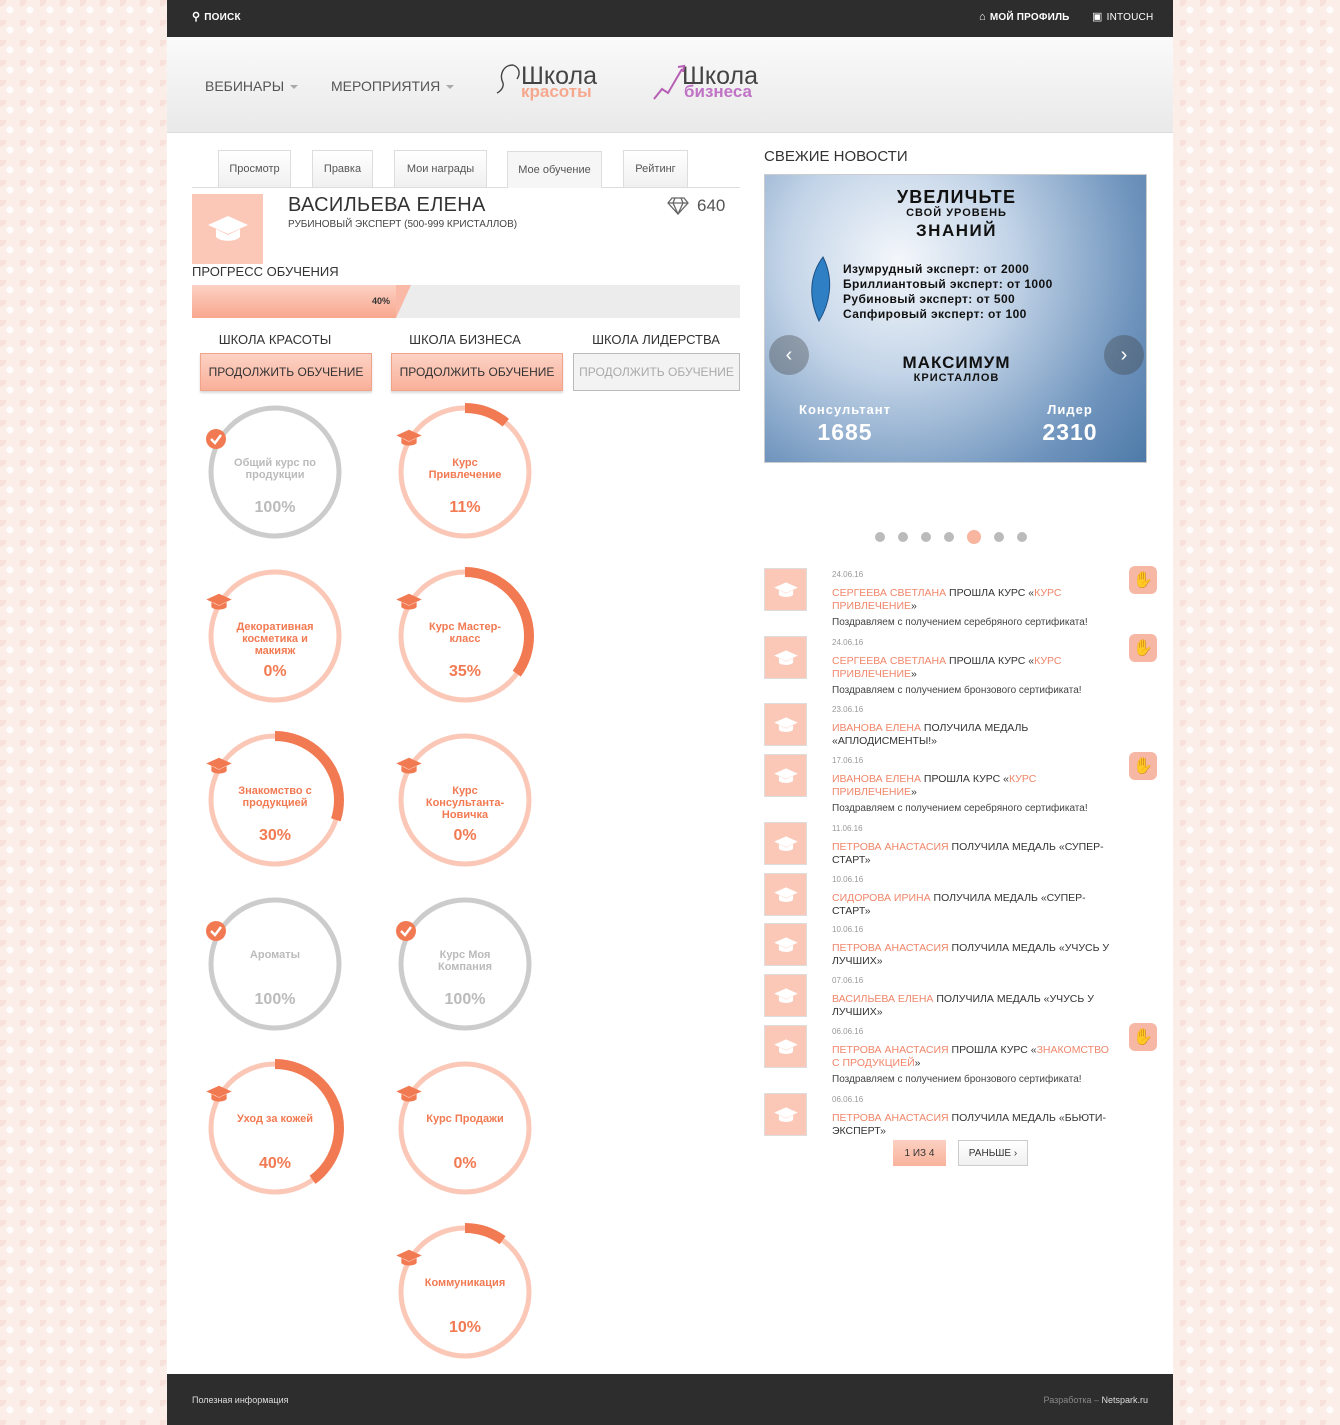 This screenshot has height=1425, width=1340. What do you see at coordinates (956, 197) in the screenshot?
I see `slide-line-1: УВЕЛИЧЬТЕ` at bounding box center [956, 197].